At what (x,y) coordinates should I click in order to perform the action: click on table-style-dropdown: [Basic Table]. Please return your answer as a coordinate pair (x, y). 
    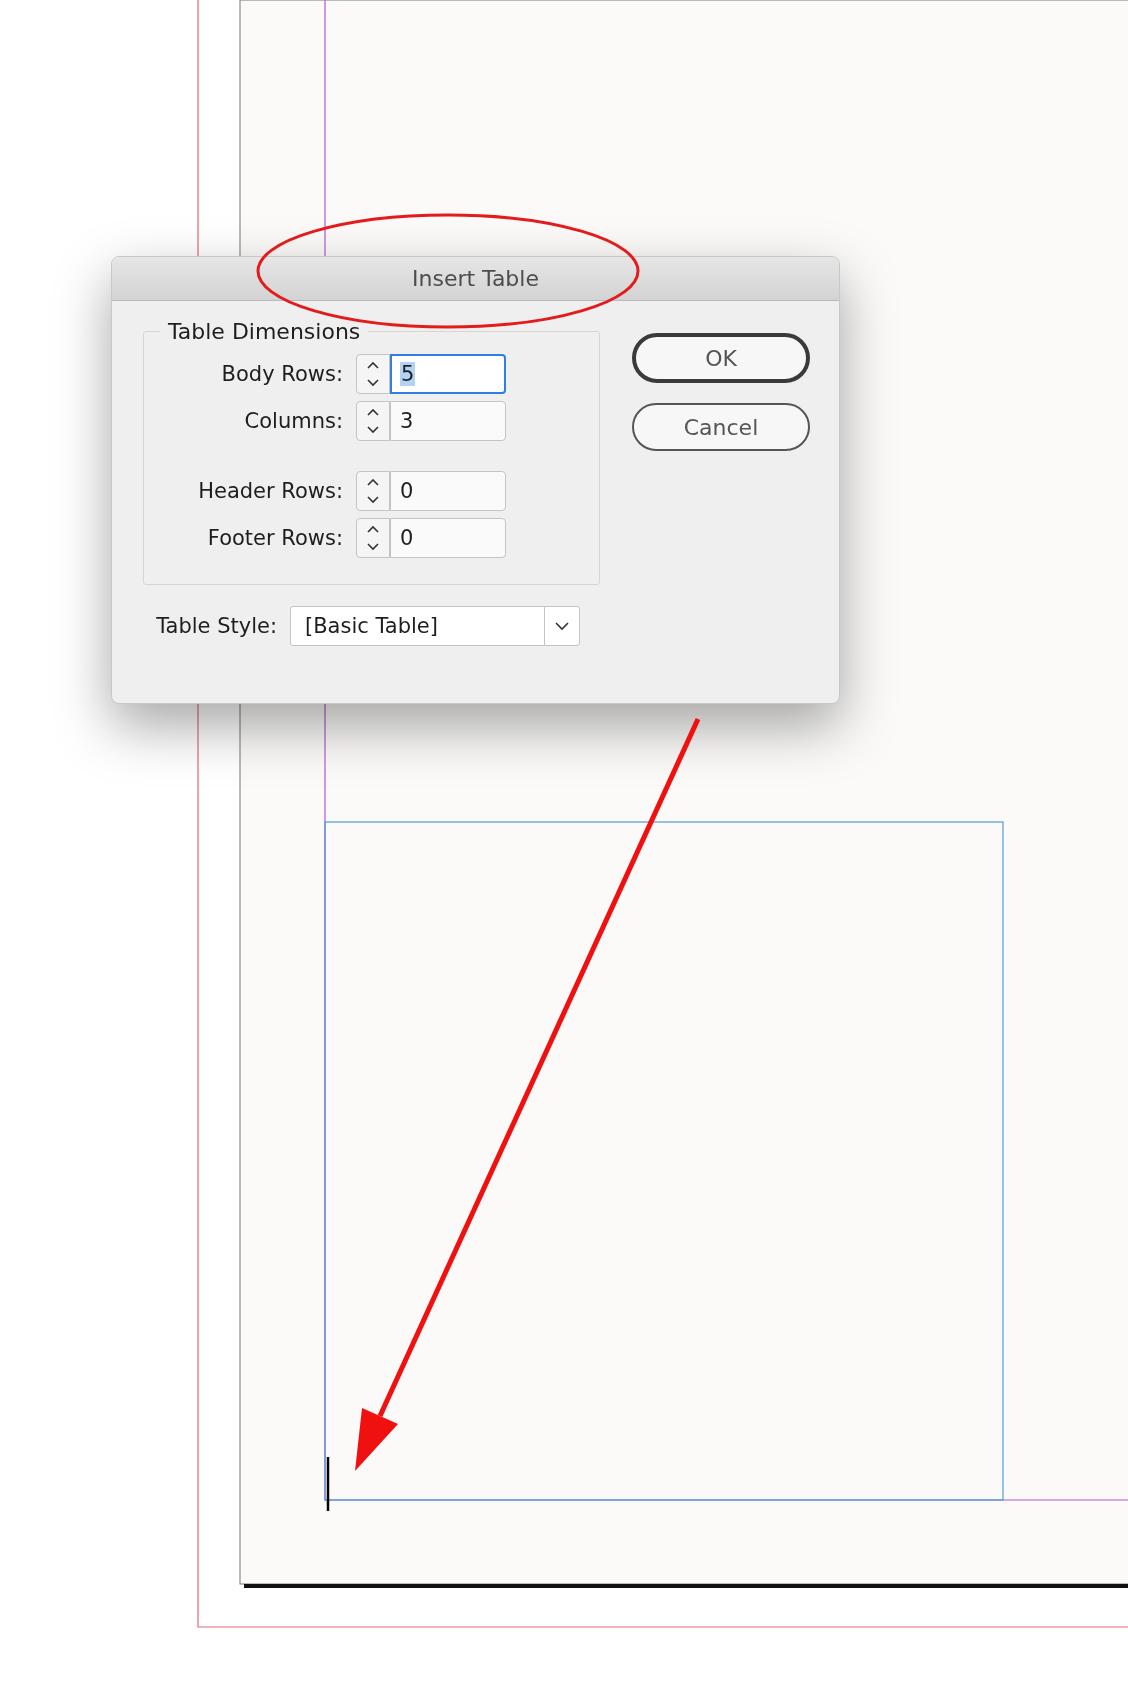
    Looking at the image, I should click on (435, 626).